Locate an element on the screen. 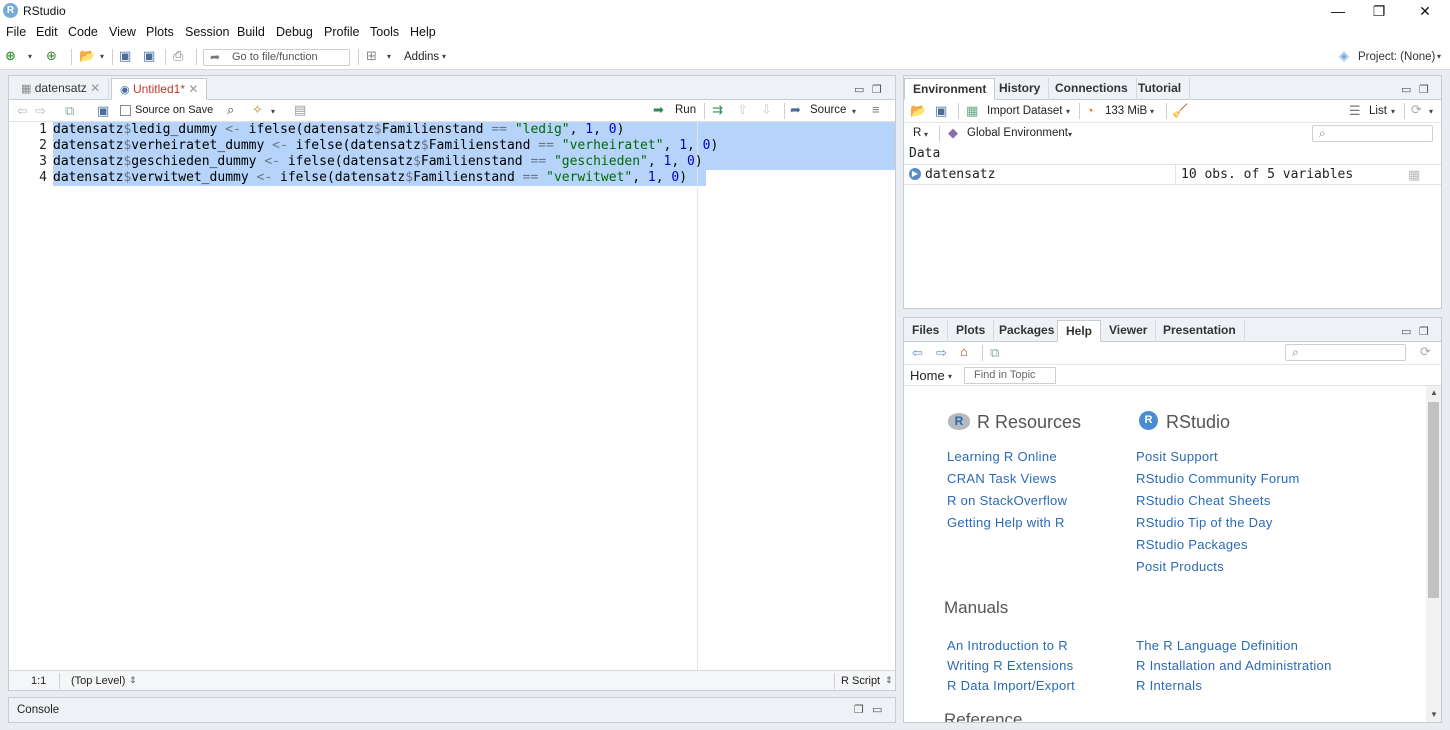 This screenshot has width=1450, height=730. import-dataset-button: Import Dataset is located at coordinates (1024, 111).